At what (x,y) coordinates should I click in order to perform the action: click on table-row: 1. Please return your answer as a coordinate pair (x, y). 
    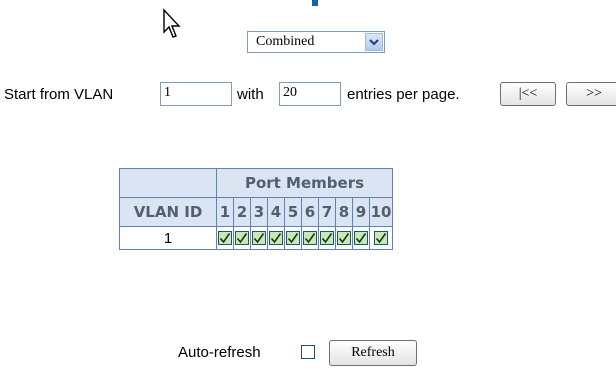
    Looking at the image, I should click on (256, 238).